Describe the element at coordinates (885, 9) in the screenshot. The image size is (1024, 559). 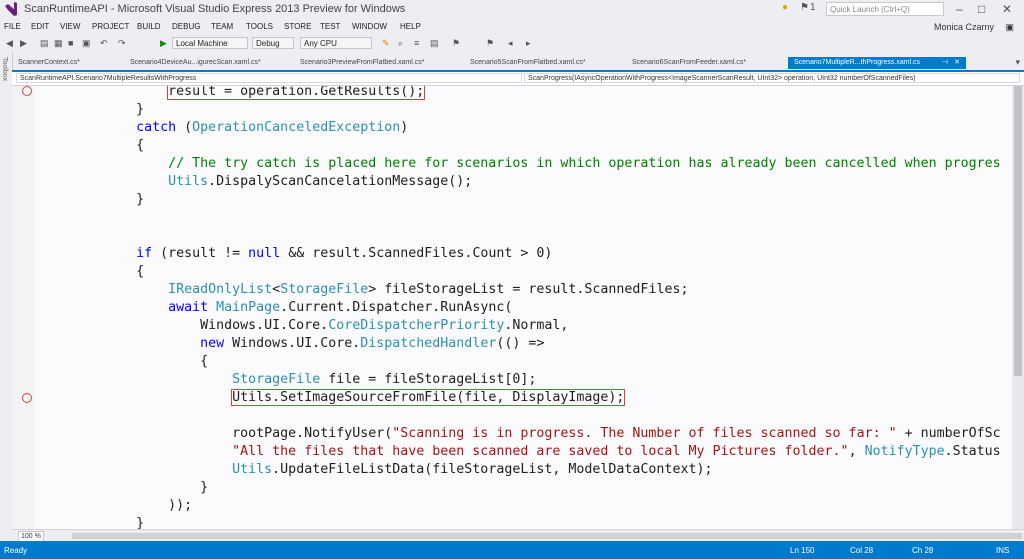
I see `quick-launch-input: Quick Launch (Ctrl+Q)` at that location.